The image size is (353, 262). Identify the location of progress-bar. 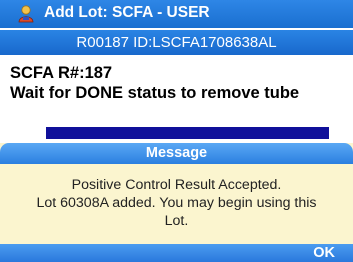
(187, 133).